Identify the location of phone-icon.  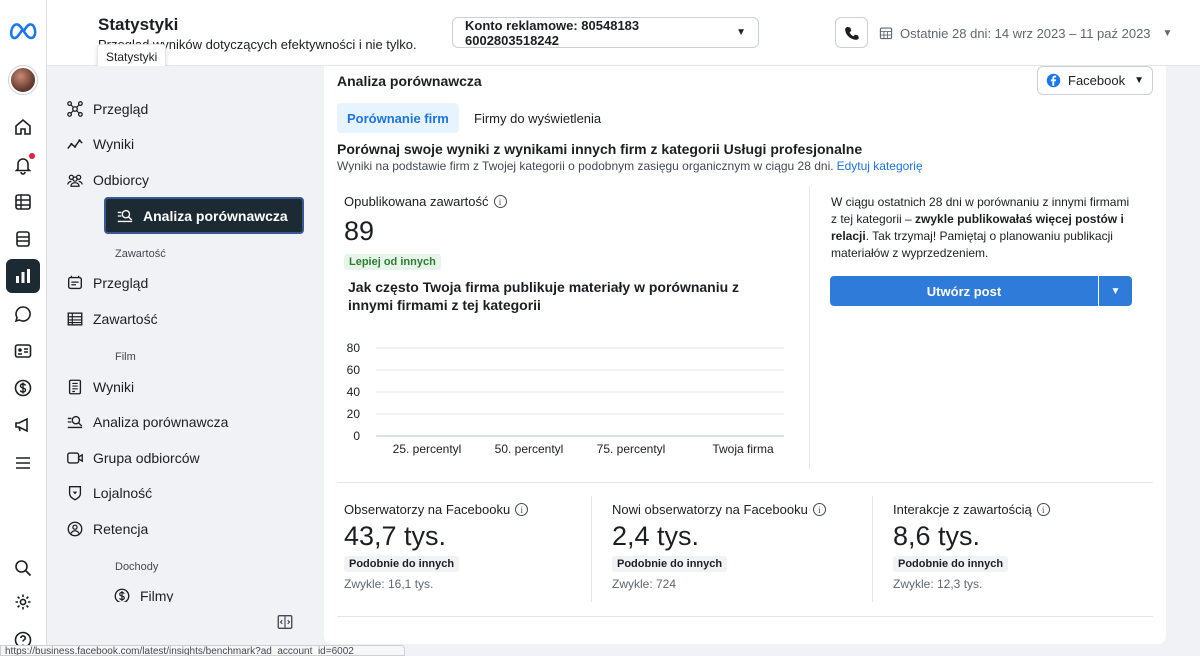
(851, 33).